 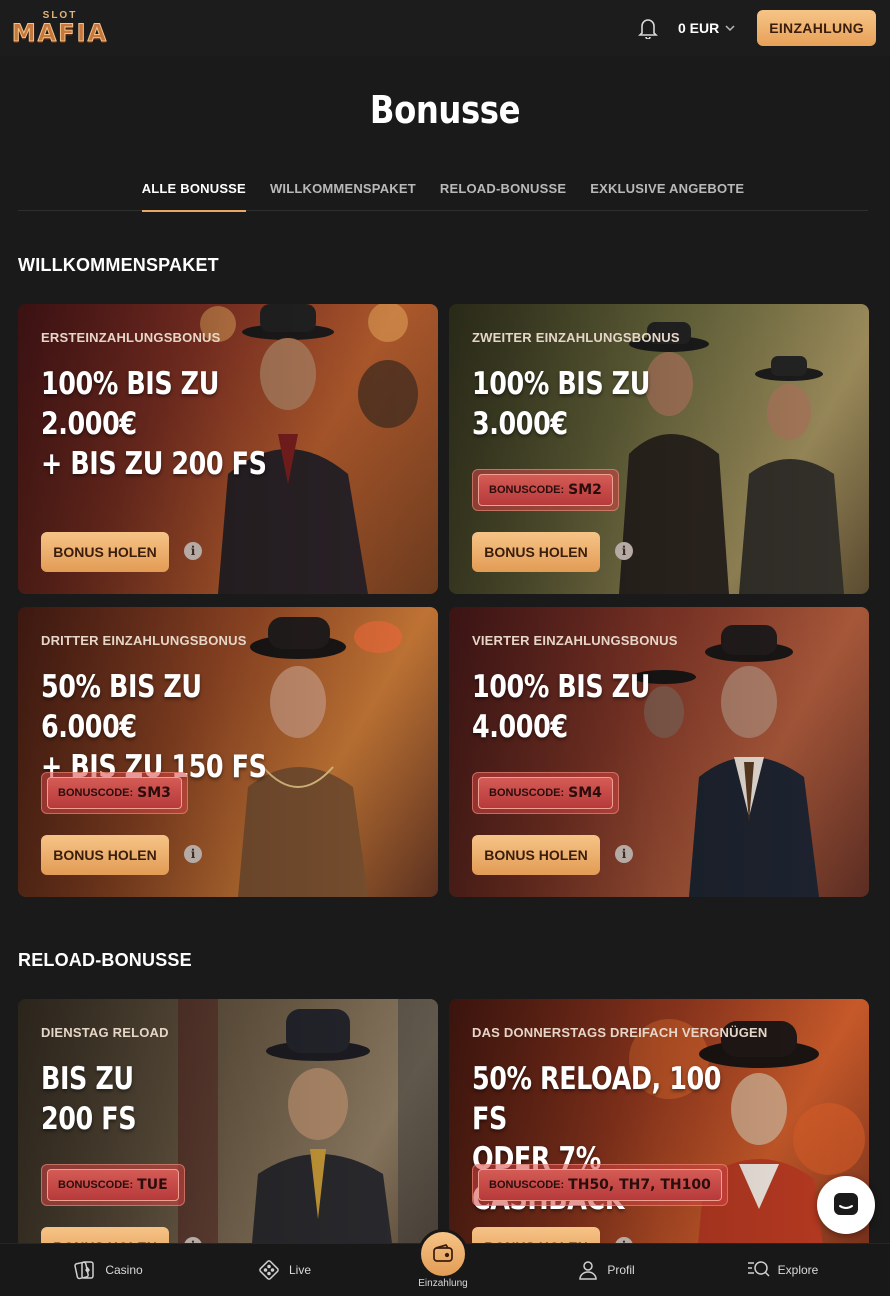 What do you see at coordinates (639, 1185) in the screenshot?
I see `bonus-code-value: TH50, TH7, TH100` at bounding box center [639, 1185].